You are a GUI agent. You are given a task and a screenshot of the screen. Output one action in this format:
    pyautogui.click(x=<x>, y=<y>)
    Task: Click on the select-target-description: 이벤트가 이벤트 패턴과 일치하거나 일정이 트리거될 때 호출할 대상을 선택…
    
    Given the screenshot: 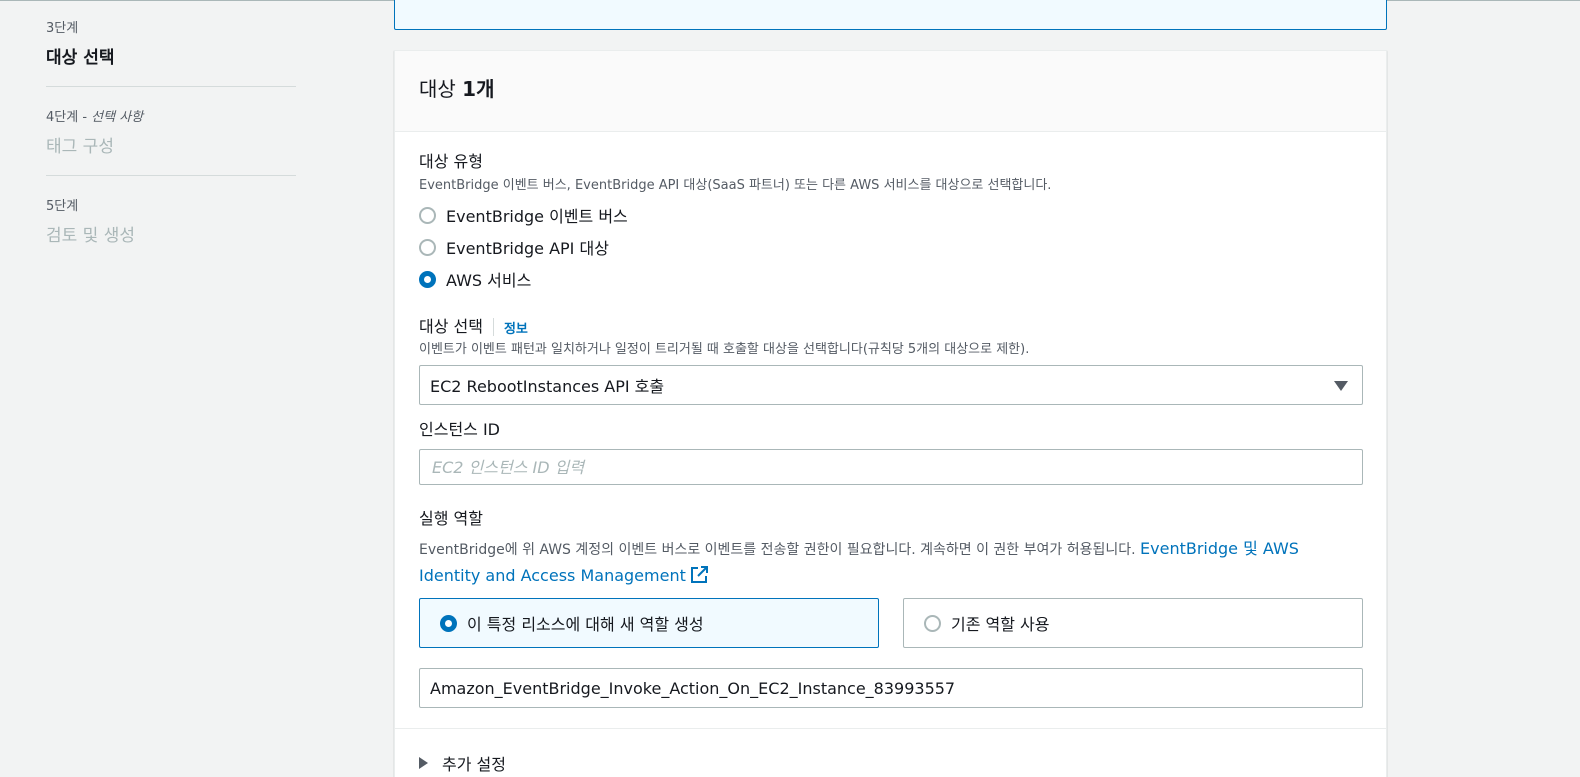 What is the action you would take?
    pyautogui.click(x=724, y=349)
    